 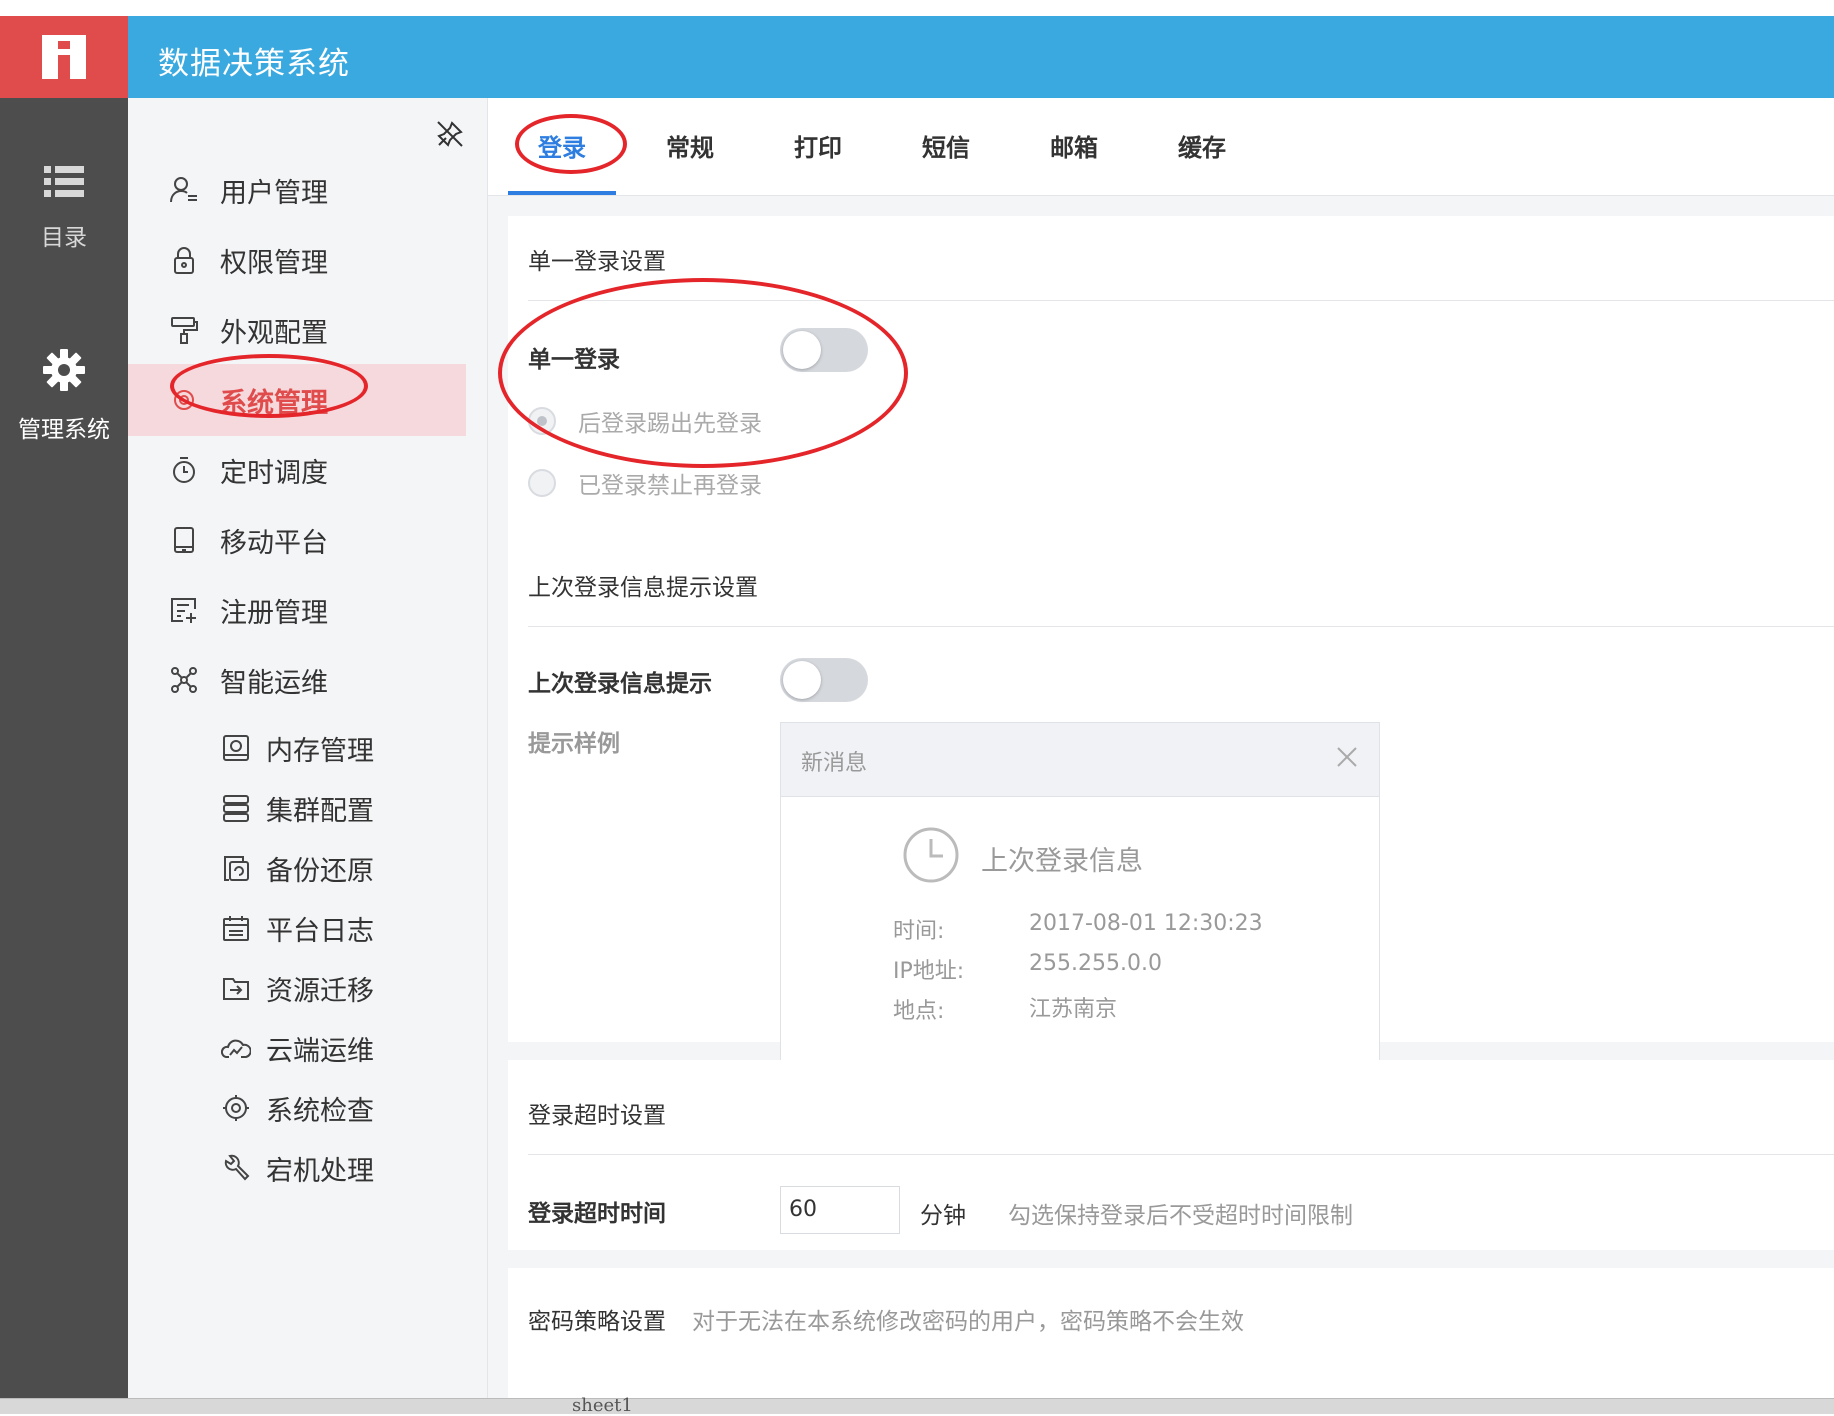 What do you see at coordinates (297, 680) in the screenshot?
I see `sidebar-item-ops: 智能运维` at bounding box center [297, 680].